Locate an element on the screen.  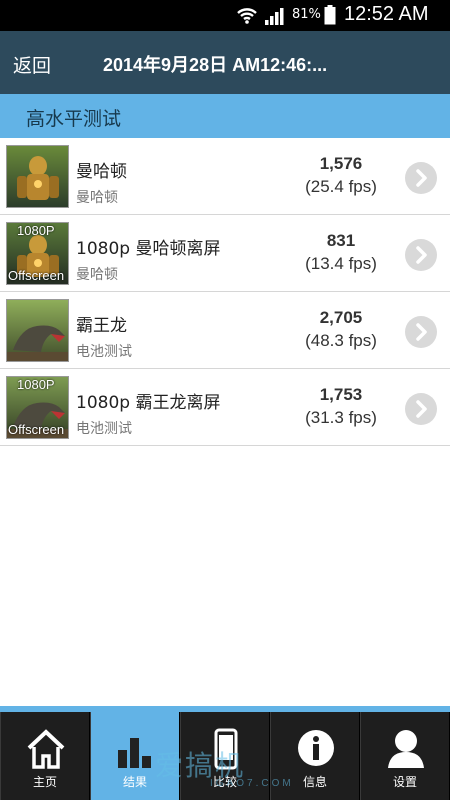
info-icon is located at coordinates (316, 748).